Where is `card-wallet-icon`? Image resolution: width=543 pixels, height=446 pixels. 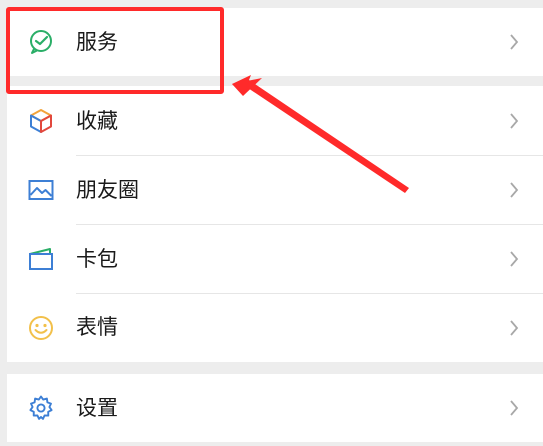 card-wallet-icon is located at coordinates (41, 259).